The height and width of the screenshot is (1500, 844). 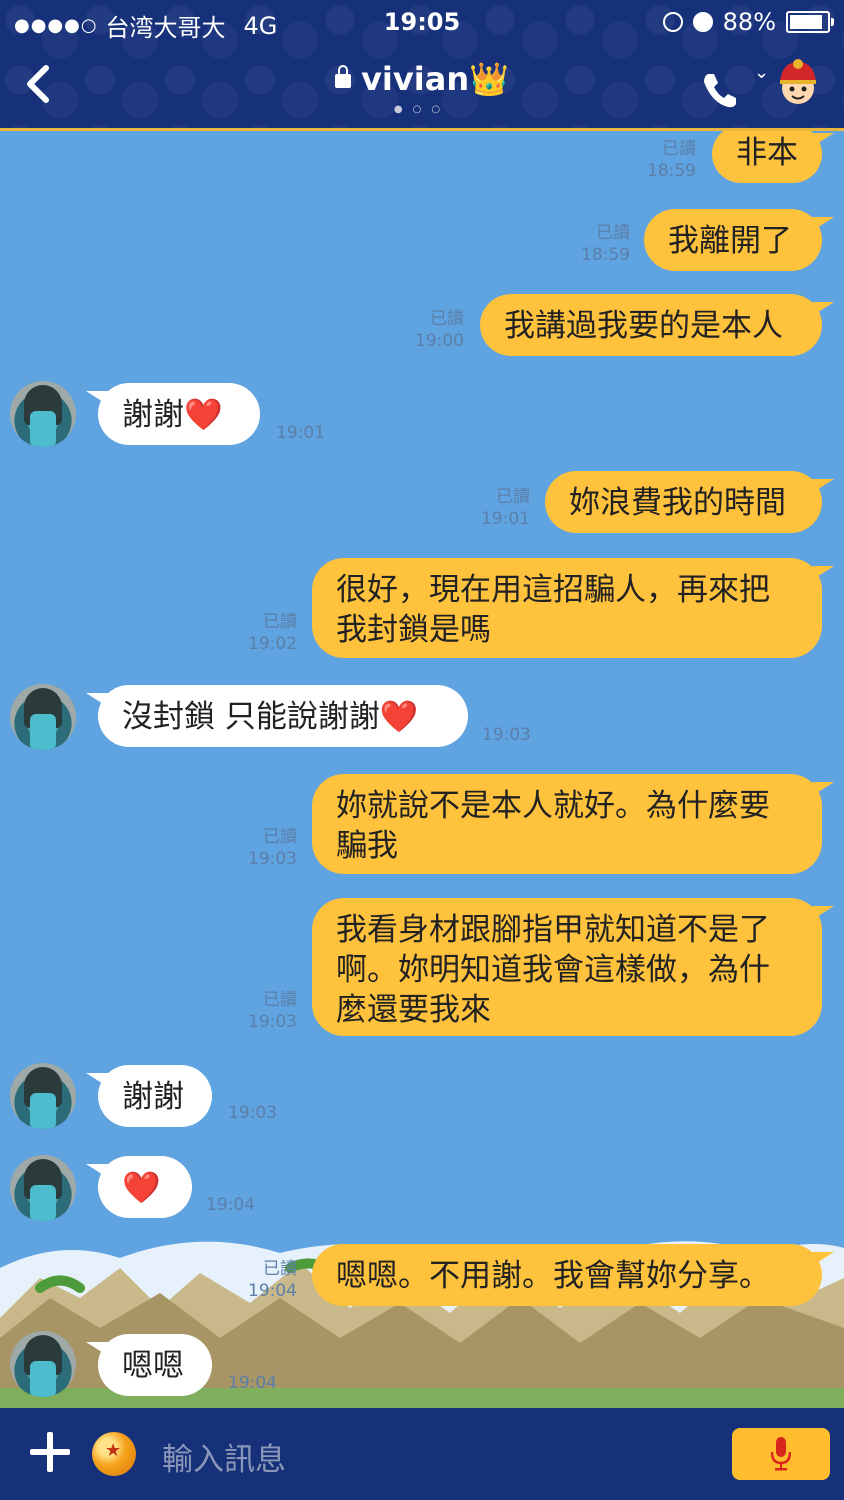 I want to click on message-meta: 已讀 19:00, so click(x=429, y=330).